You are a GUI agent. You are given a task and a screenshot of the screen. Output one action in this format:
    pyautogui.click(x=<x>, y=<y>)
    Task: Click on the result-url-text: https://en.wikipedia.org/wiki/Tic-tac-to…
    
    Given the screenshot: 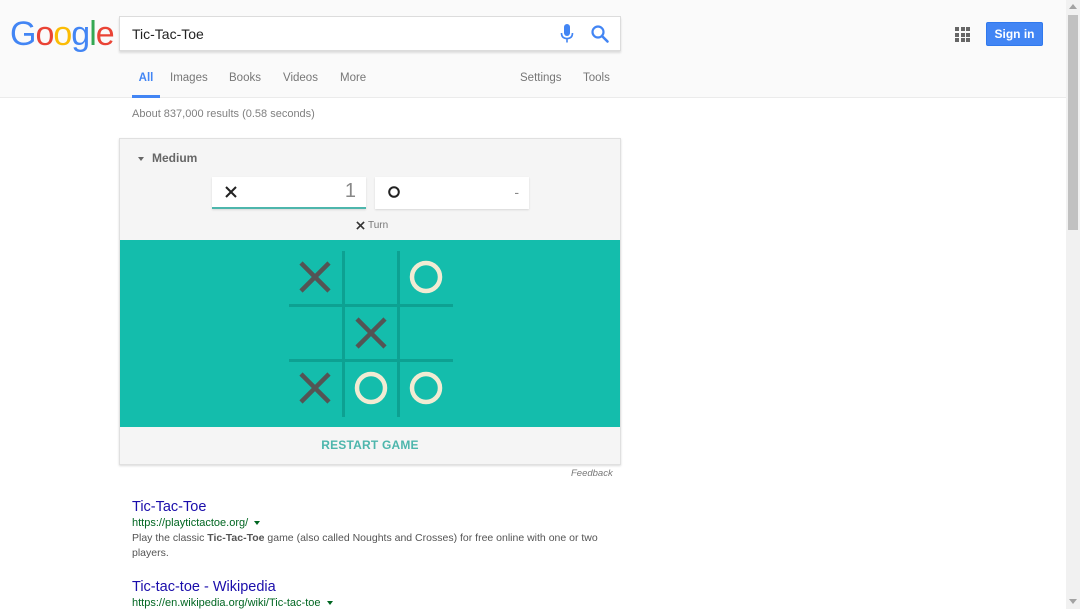 What is the action you would take?
    pyautogui.click(x=226, y=603)
    